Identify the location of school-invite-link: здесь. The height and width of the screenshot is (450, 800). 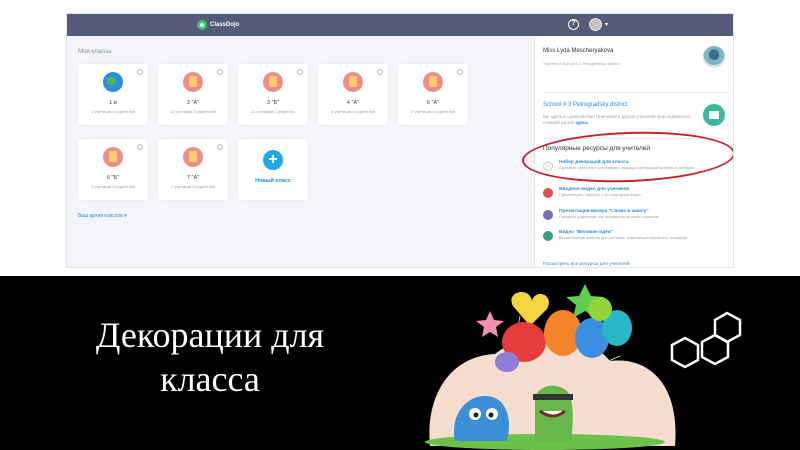
(581, 122).